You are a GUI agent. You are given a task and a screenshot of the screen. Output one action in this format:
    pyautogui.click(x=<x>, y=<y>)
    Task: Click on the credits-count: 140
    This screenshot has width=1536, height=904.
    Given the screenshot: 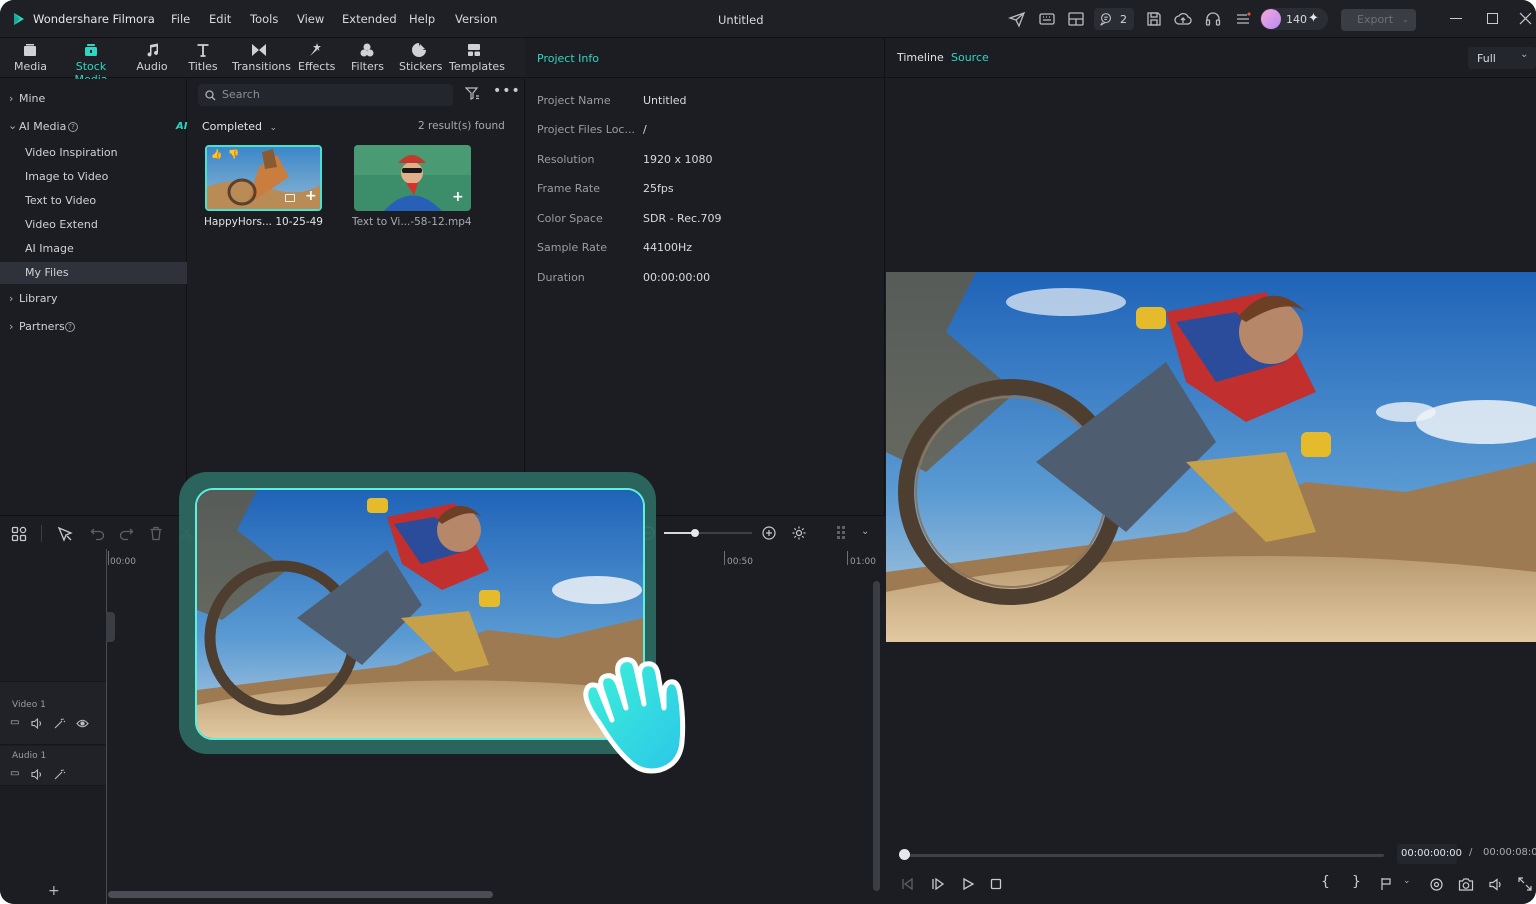 What is the action you would take?
    pyautogui.click(x=1296, y=19)
    